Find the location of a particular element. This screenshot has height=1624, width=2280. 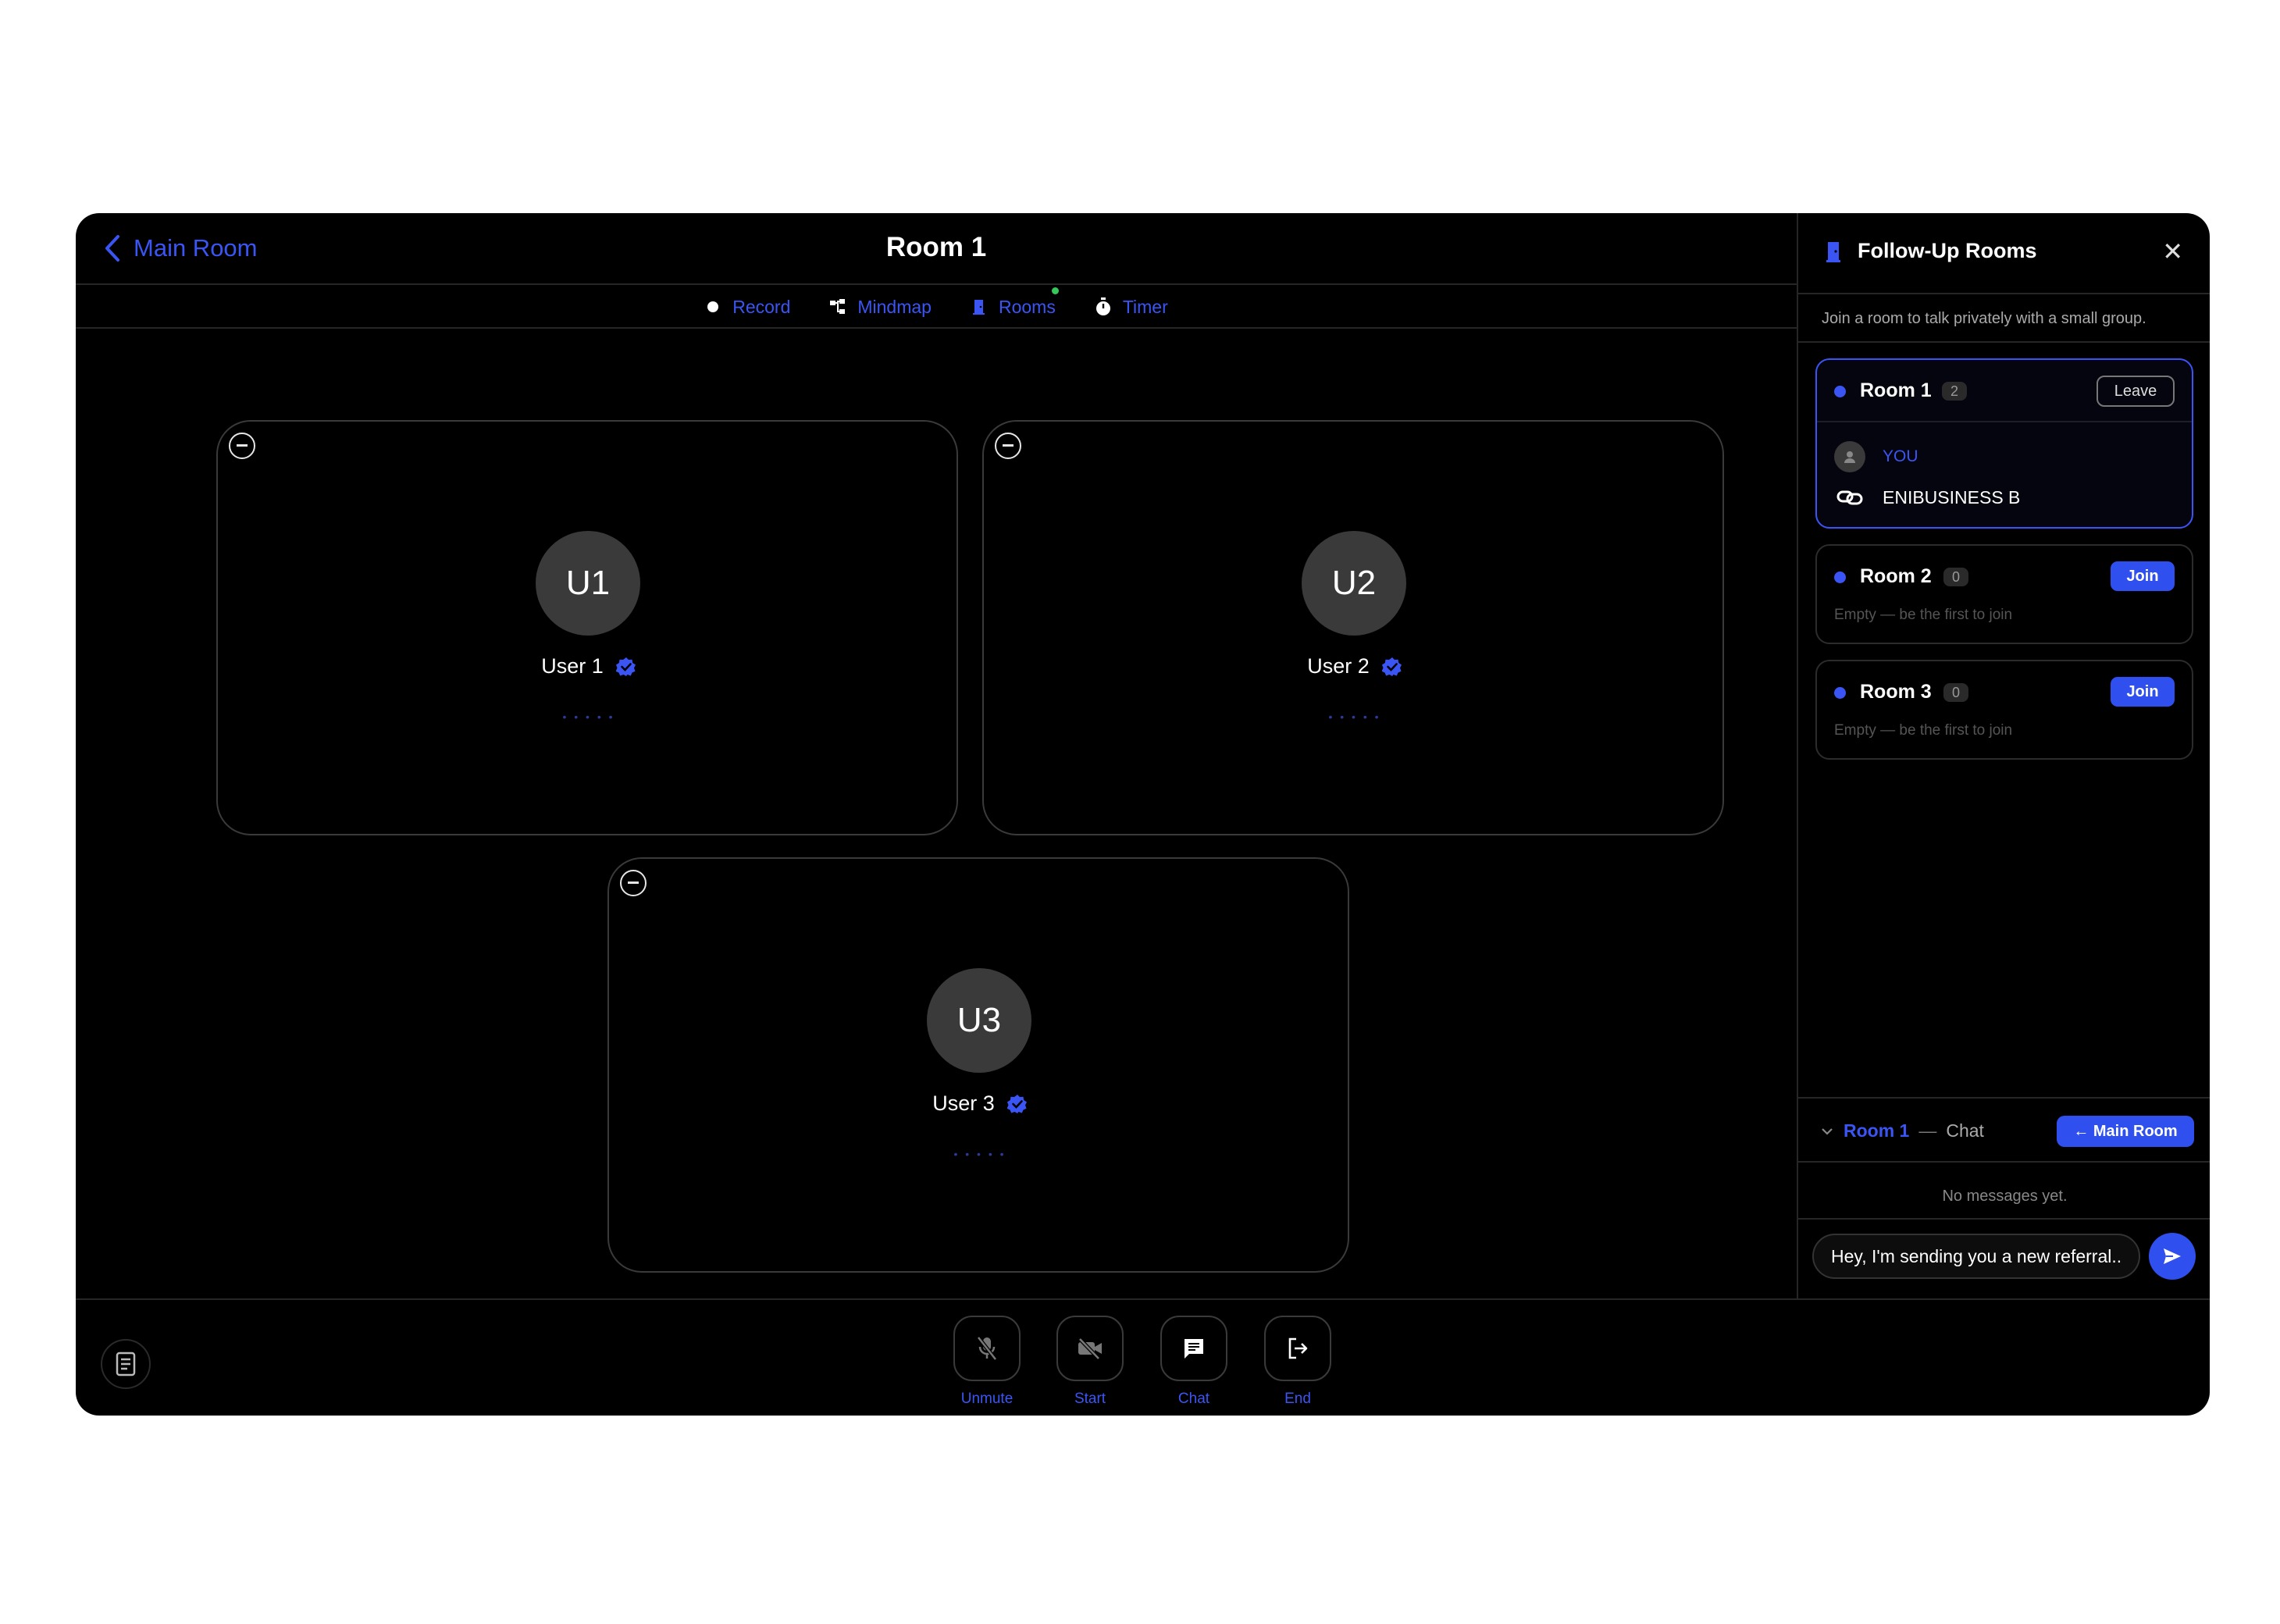

control-bar: Unmute Start Chat End is located at coordinates (1143, 1357).